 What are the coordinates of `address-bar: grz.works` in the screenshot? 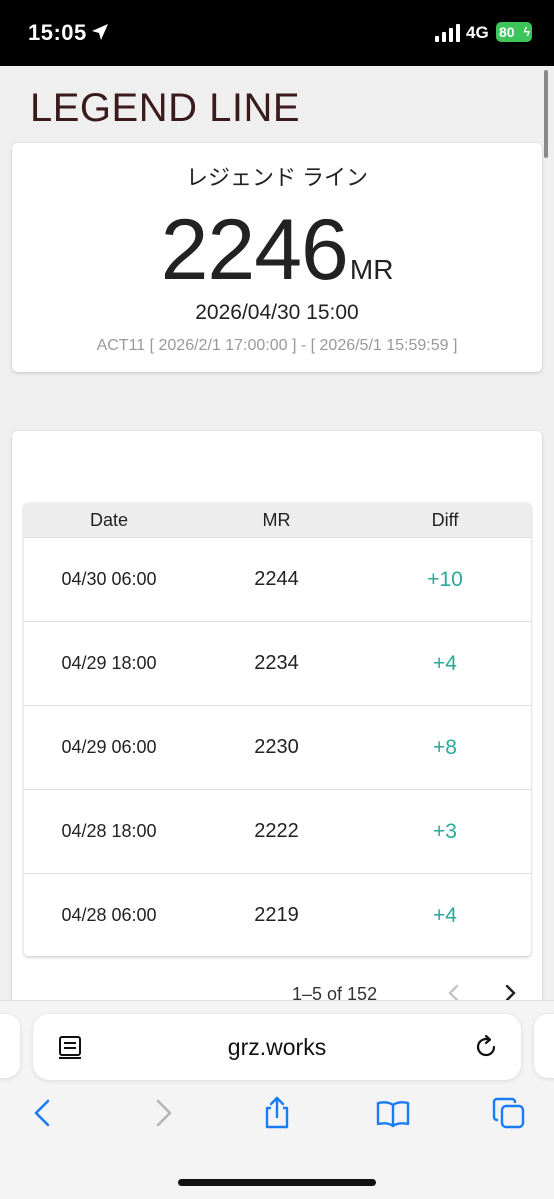 It's located at (277, 1047).